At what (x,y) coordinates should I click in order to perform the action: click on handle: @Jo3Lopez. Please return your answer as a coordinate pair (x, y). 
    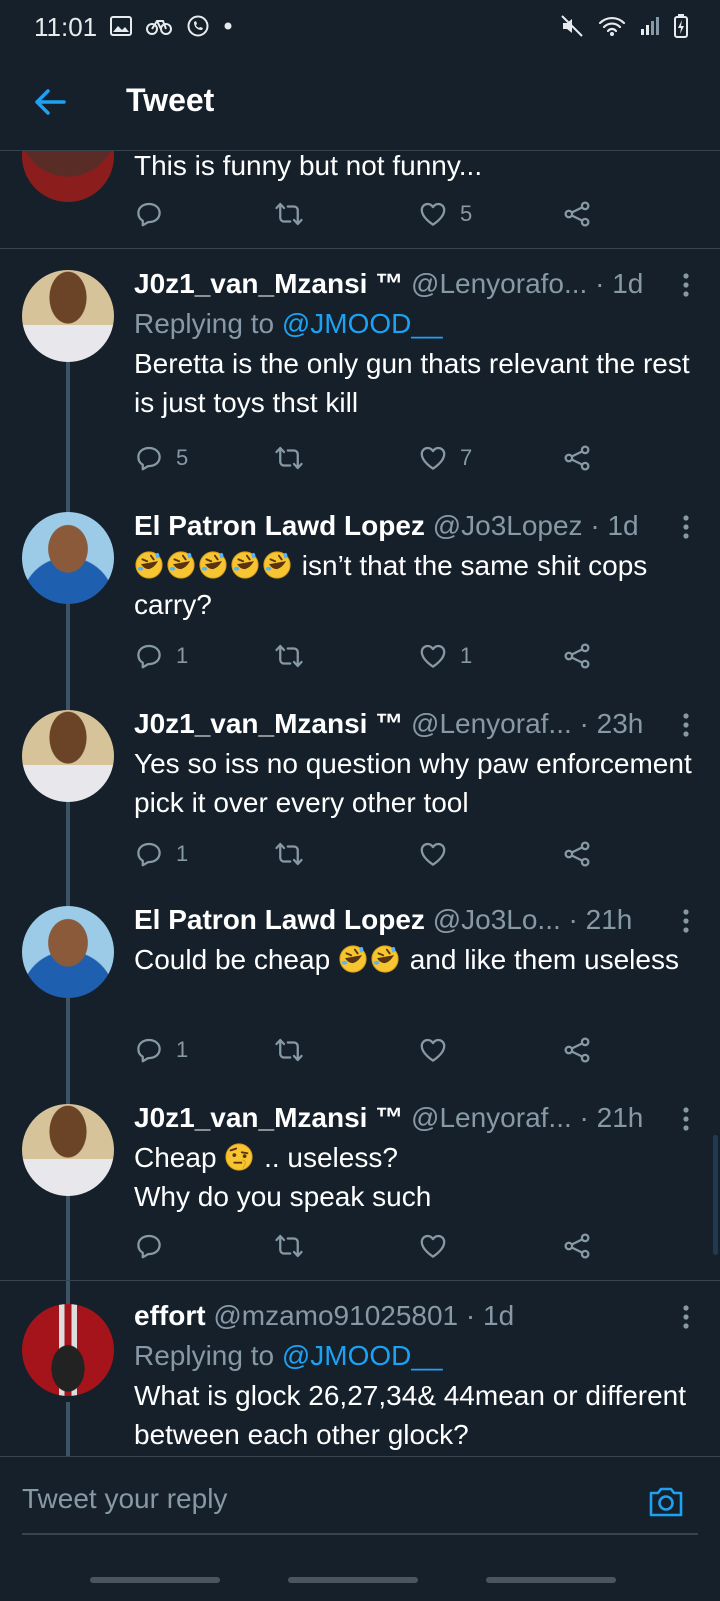
    Looking at the image, I should click on (508, 525).